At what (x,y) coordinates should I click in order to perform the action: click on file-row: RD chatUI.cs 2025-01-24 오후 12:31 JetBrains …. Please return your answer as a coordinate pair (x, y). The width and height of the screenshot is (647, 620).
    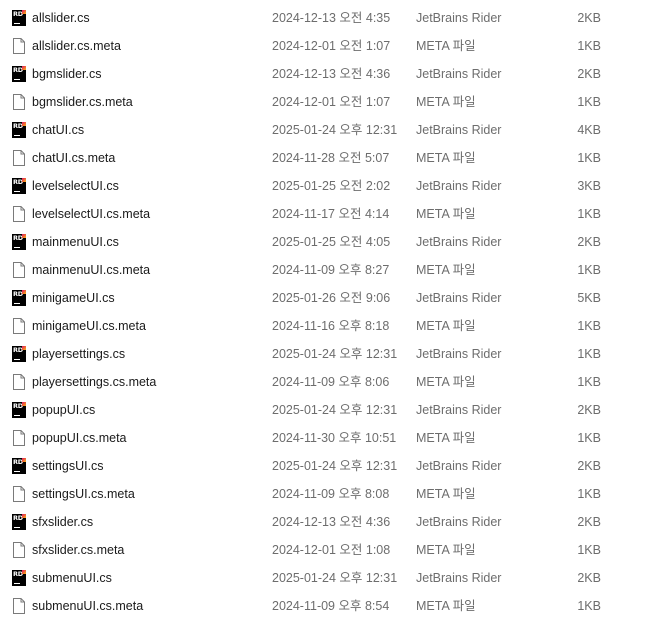
    Looking at the image, I should click on (323, 130).